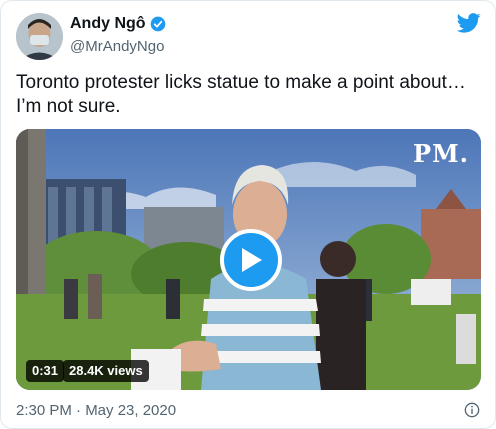  I want to click on view-count: 28.4K views, so click(106, 371).